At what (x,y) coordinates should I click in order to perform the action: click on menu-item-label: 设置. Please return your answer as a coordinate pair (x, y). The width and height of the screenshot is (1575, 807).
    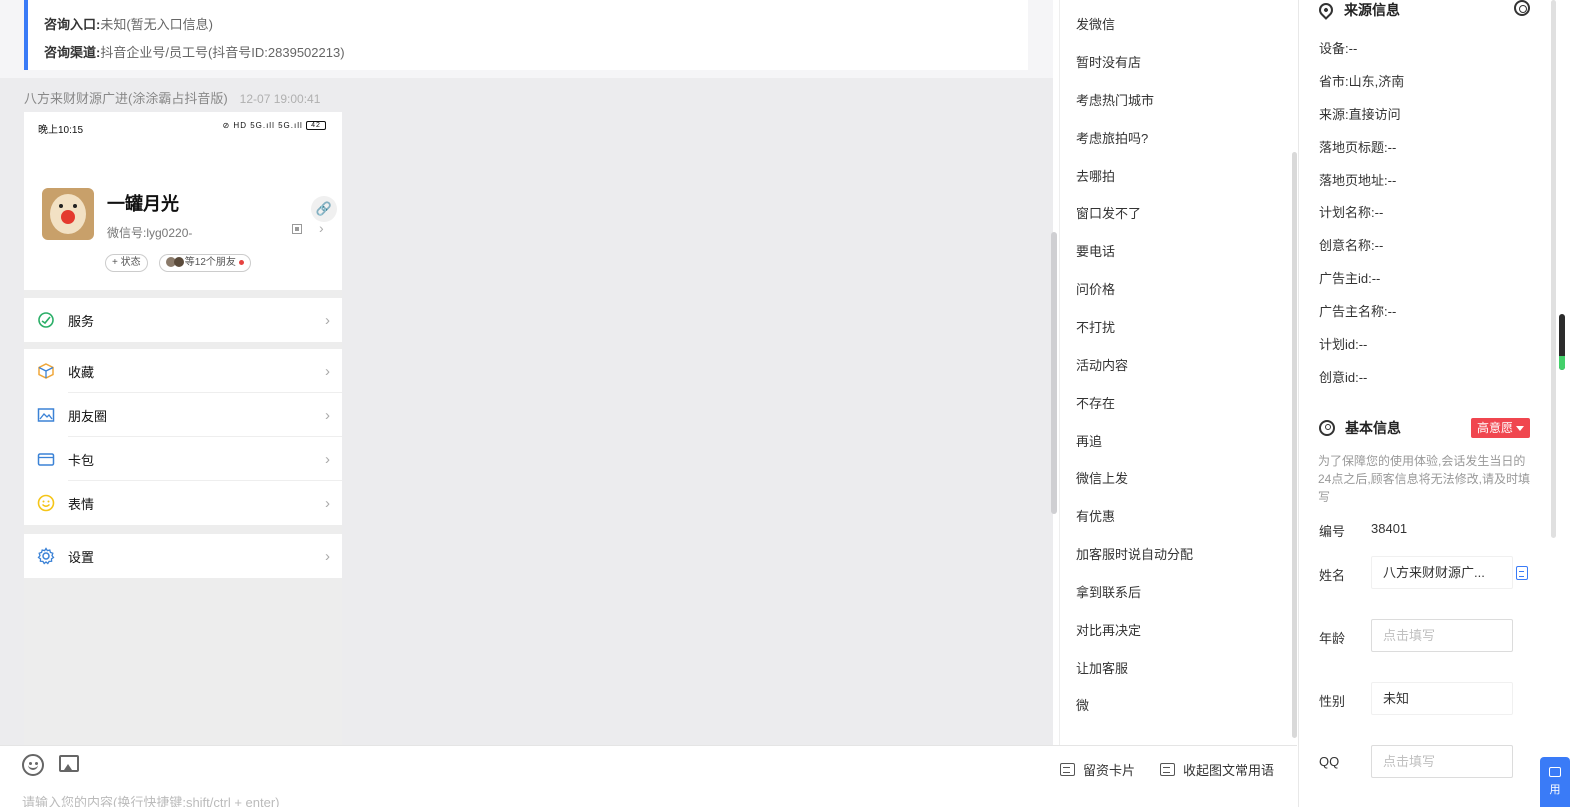
    Looking at the image, I should click on (81, 557).